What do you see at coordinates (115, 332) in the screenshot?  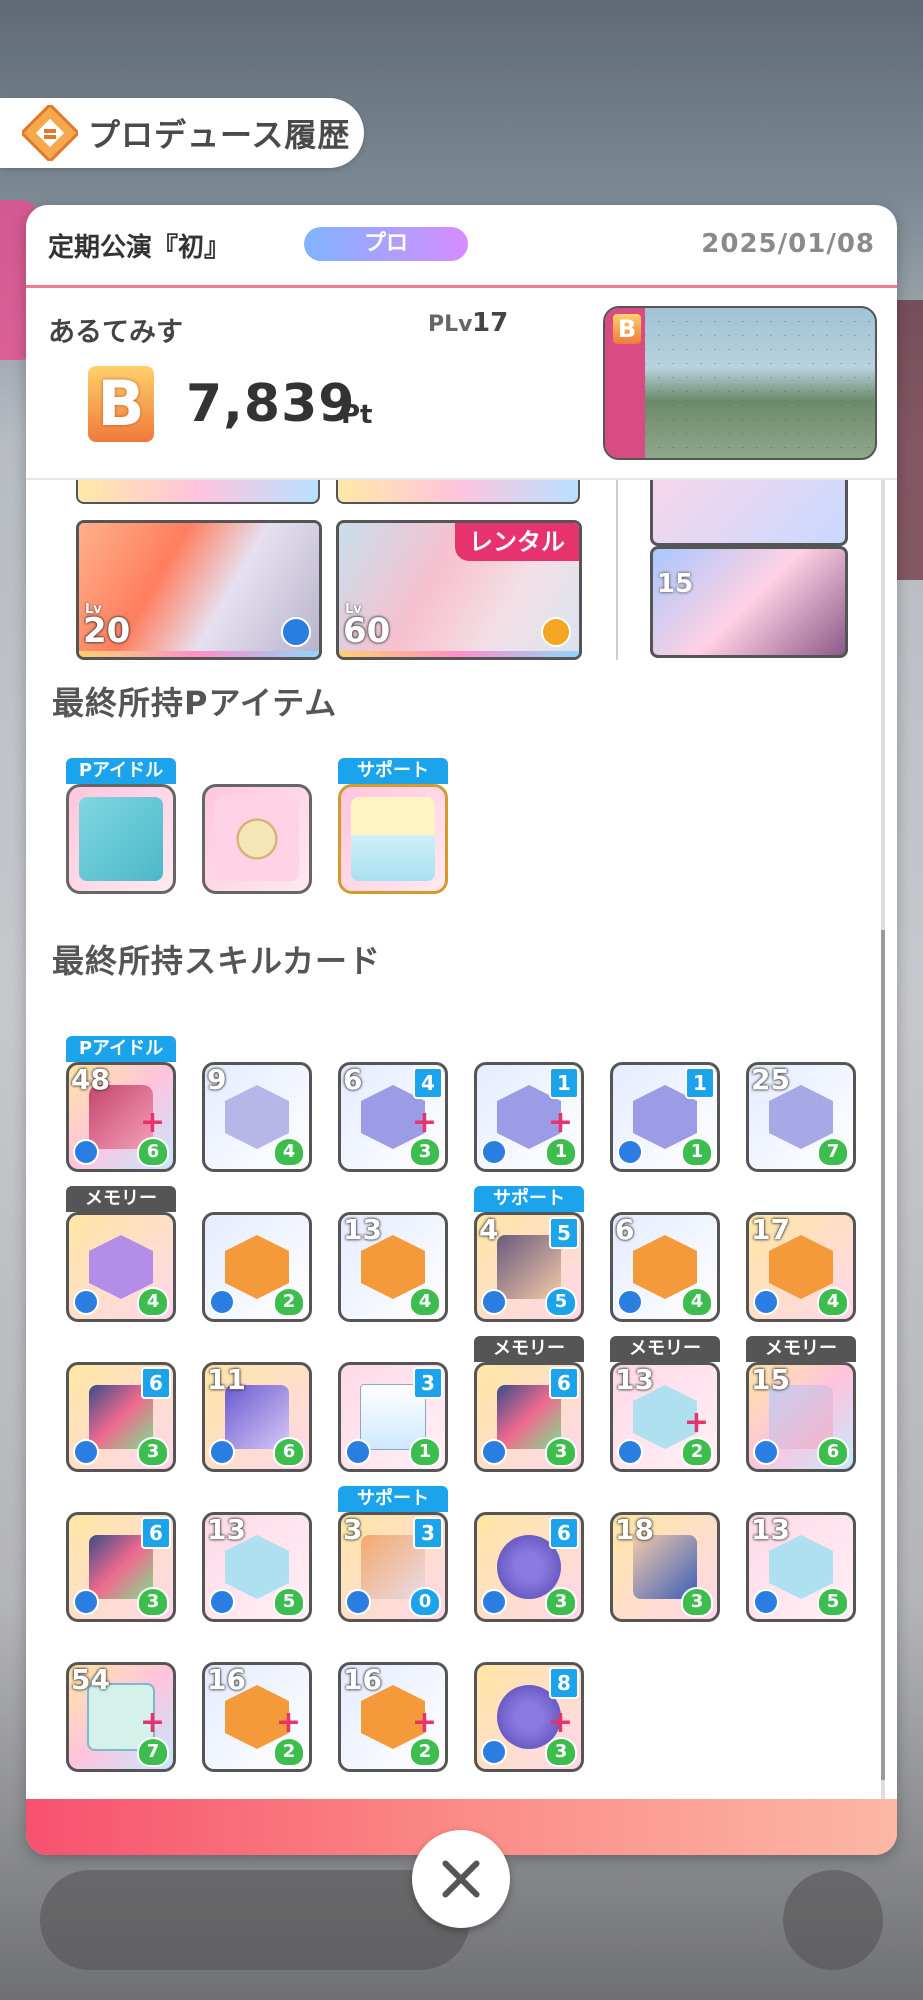 I see `producer-name: あるてみす` at bounding box center [115, 332].